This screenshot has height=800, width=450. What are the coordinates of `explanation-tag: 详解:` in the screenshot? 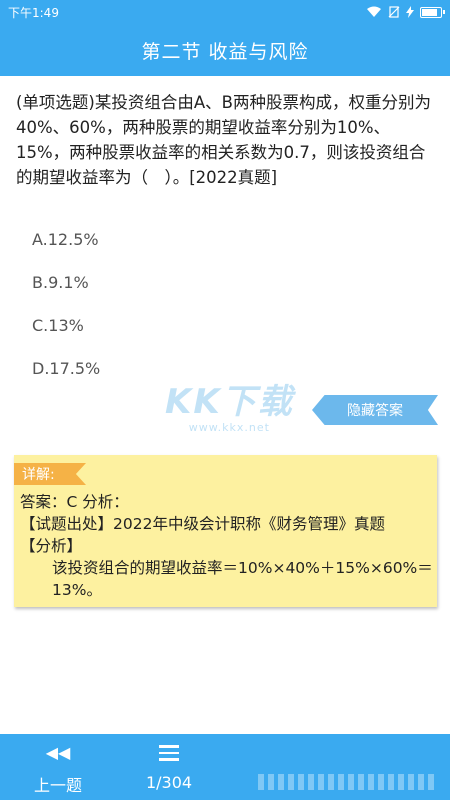 It's located at (50, 474).